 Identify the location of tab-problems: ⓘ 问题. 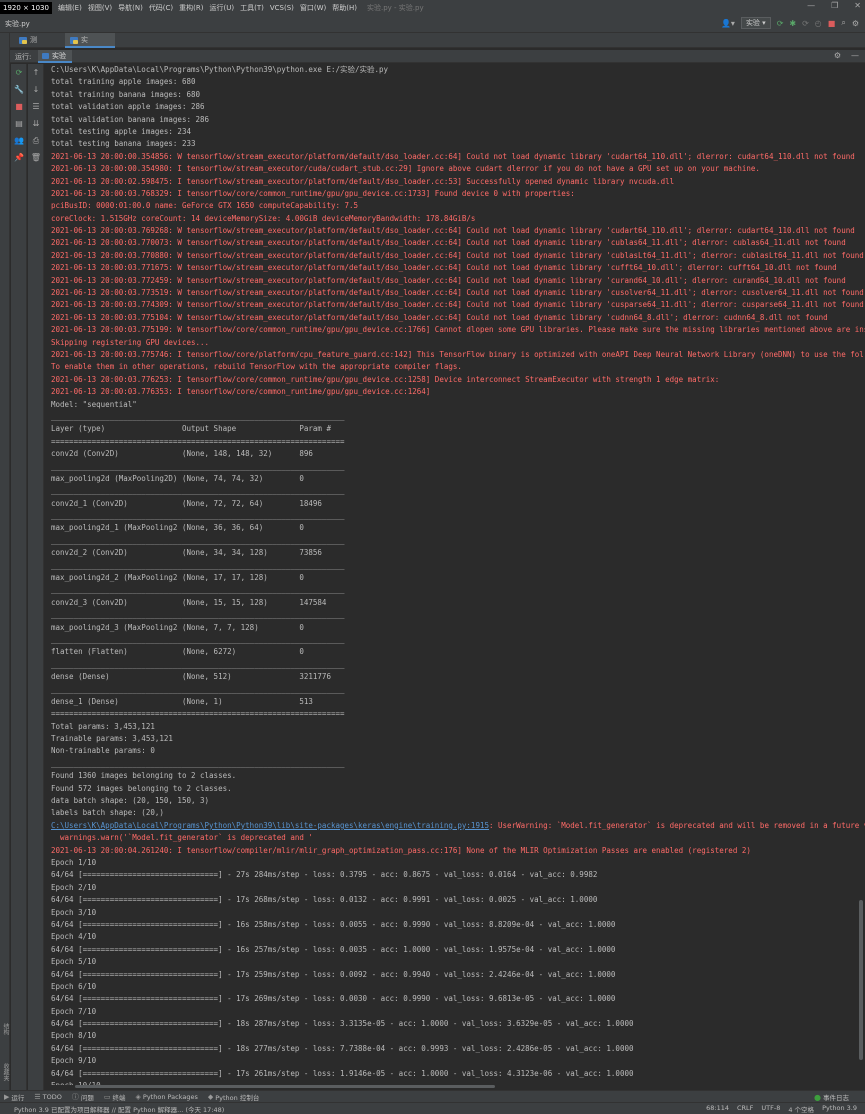
(83, 1097).